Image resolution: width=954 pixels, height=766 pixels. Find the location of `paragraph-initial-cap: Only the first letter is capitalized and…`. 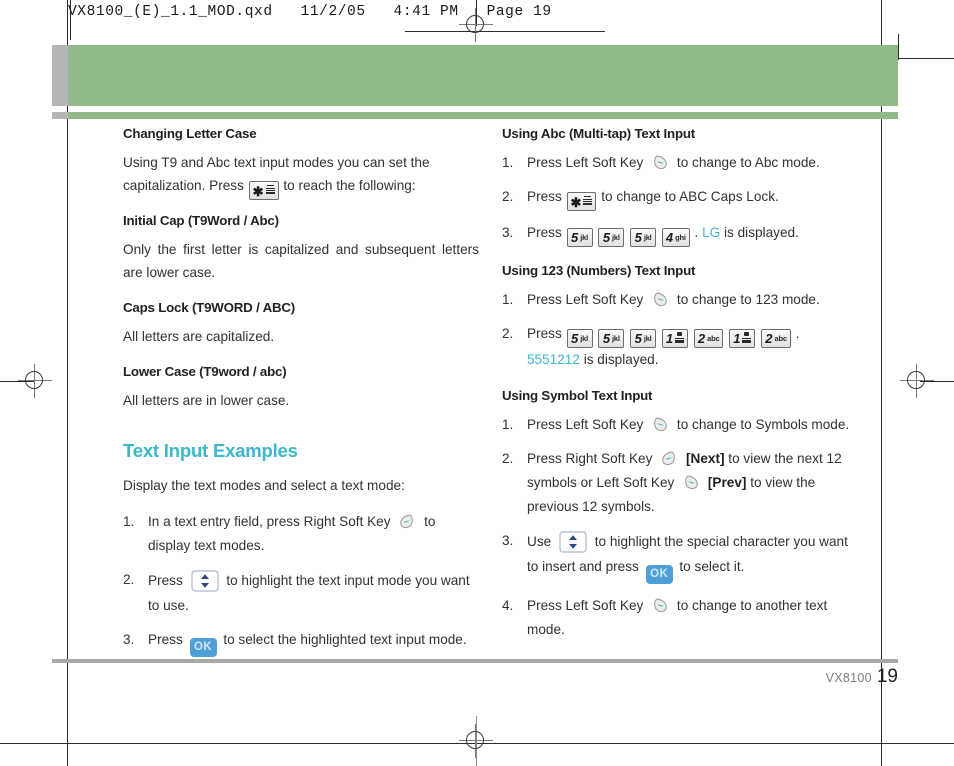

paragraph-initial-cap: Only the first letter is capitalized and… is located at coordinates (301, 261).